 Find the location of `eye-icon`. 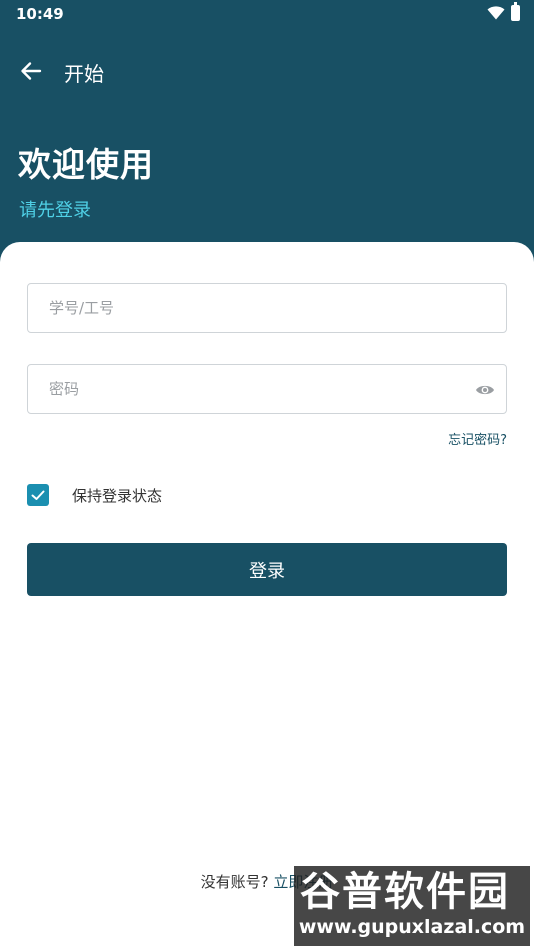

eye-icon is located at coordinates (485, 390).